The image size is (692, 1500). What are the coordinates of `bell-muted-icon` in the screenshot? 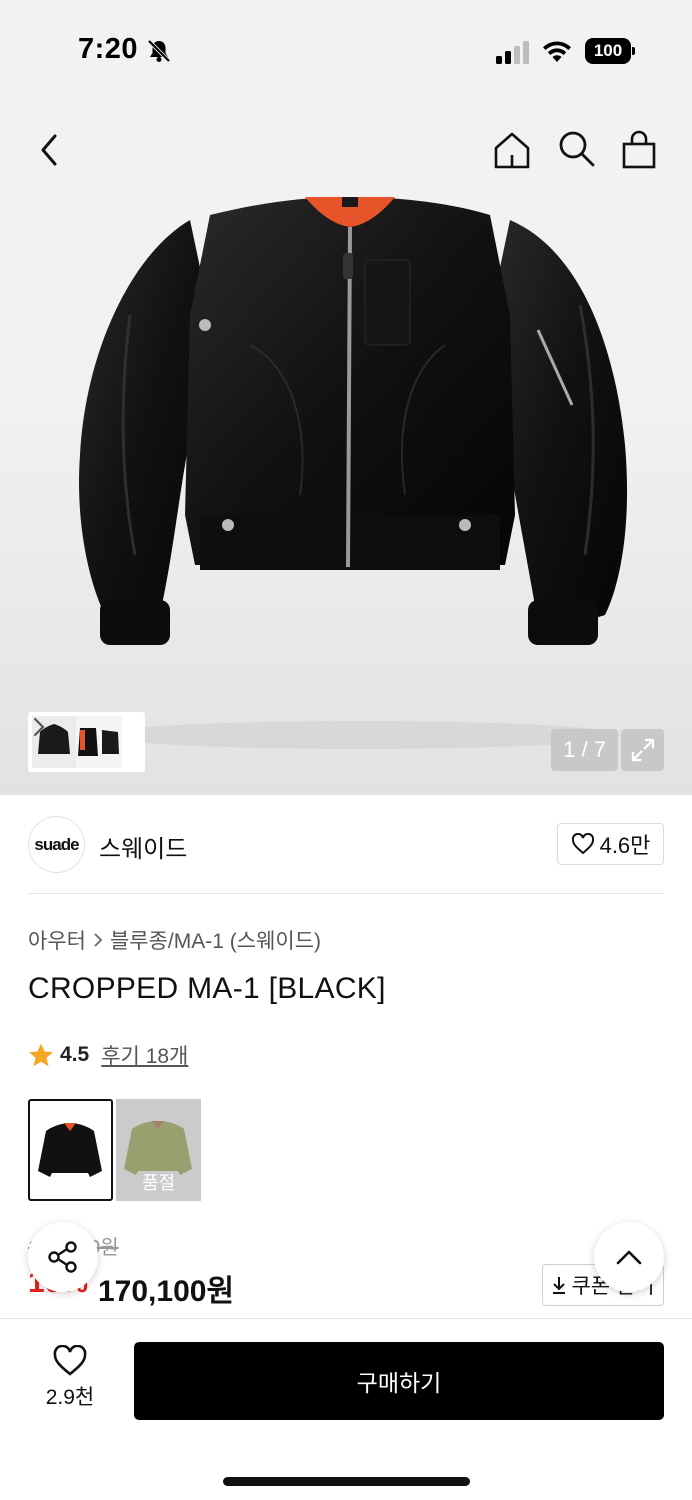 It's located at (159, 51).